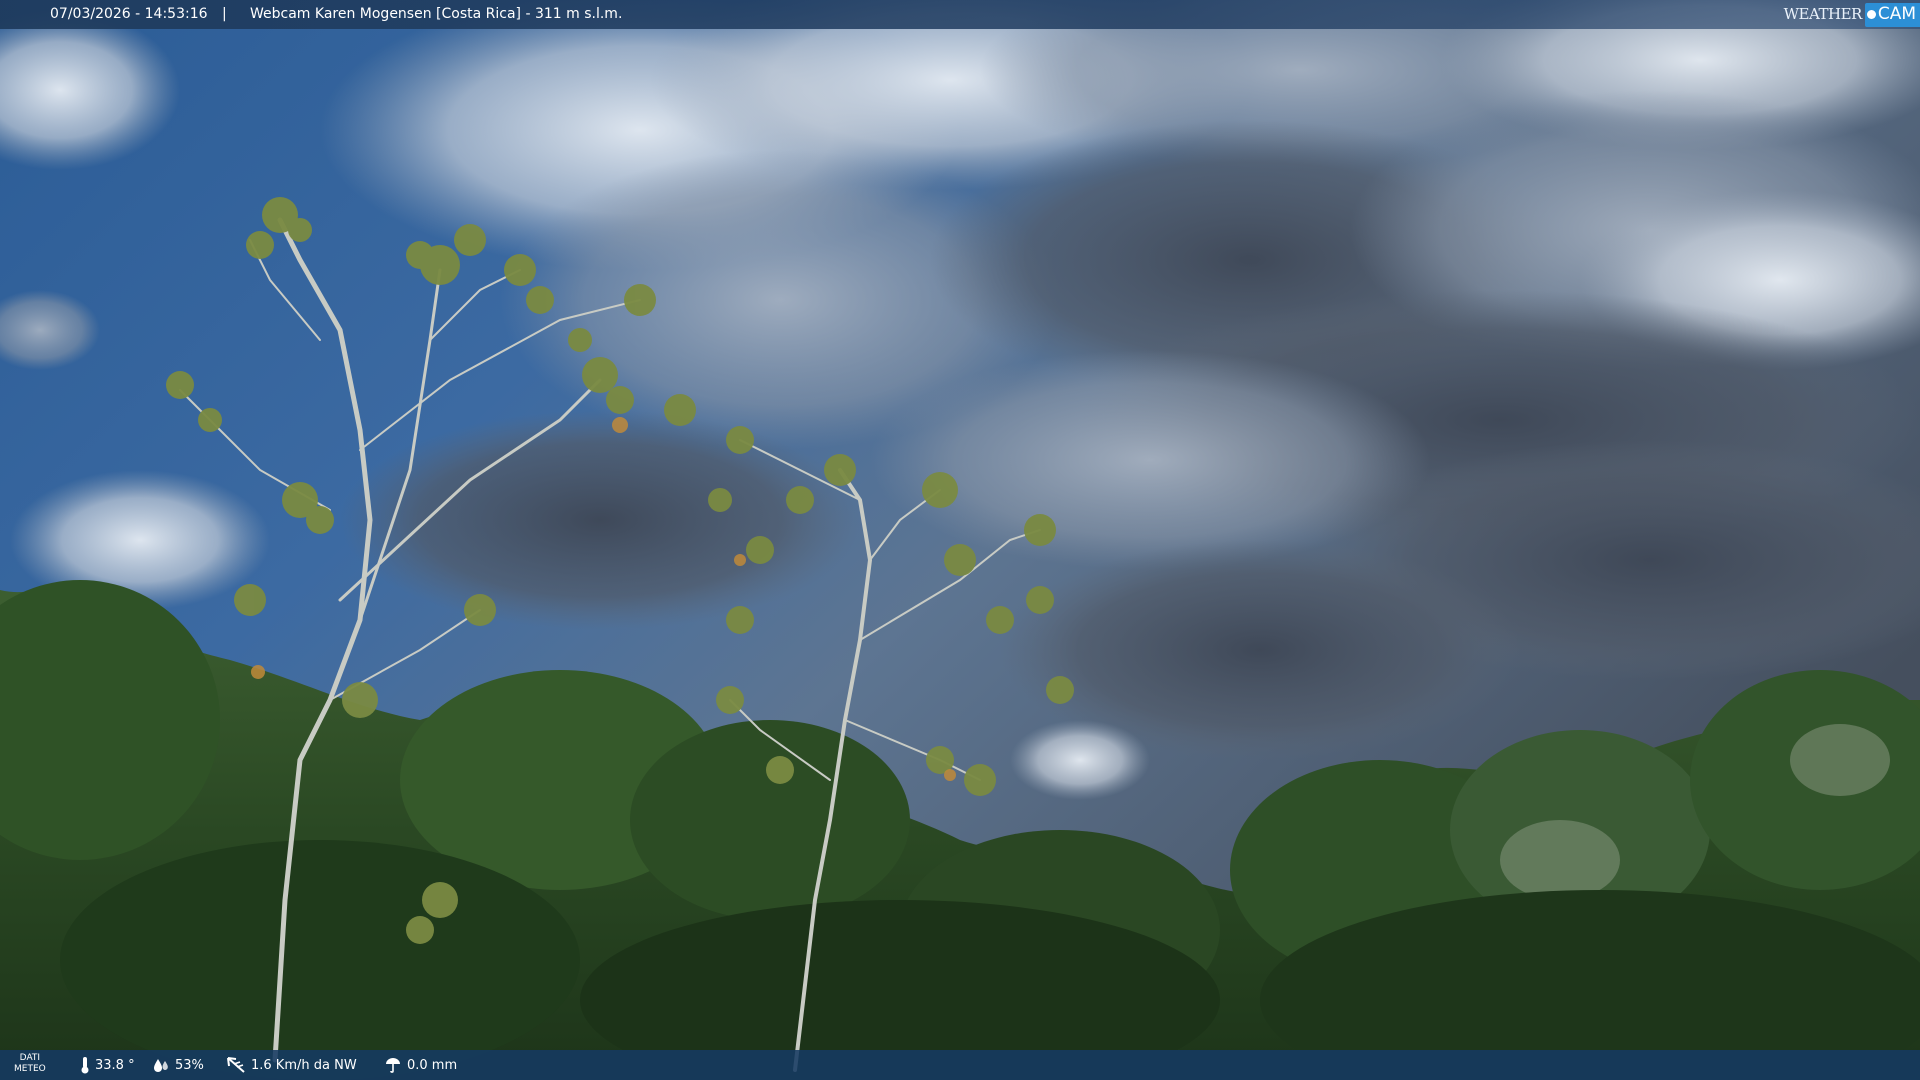 Image resolution: width=1920 pixels, height=1080 pixels. I want to click on meteo-label-line2: METEO, so click(30, 1069).